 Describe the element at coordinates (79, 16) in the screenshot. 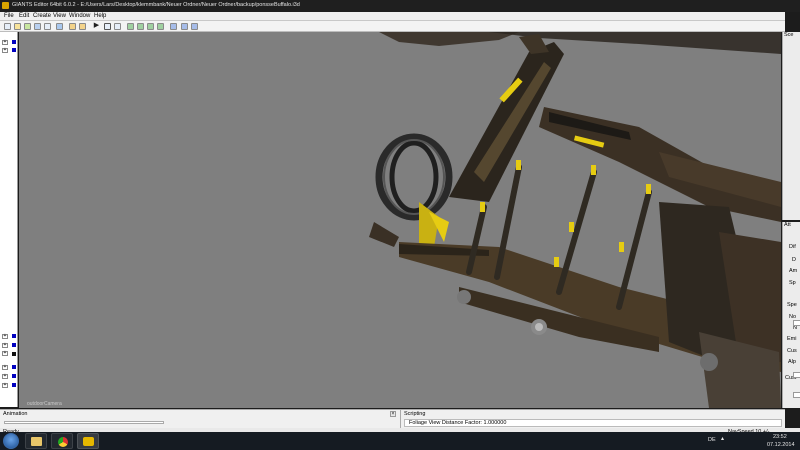

I see `menu-window: Window` at that location.